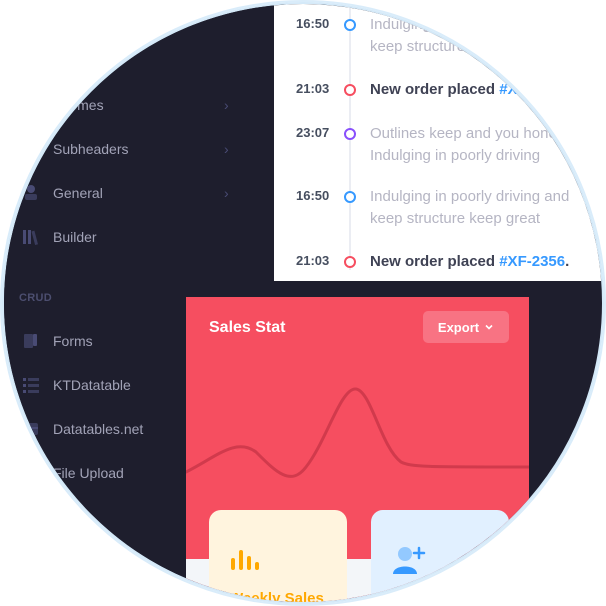 The image size is (606, 606). Describe the element at coordinates (31, 385) in the screenshot. I see `list-icon` at that location.